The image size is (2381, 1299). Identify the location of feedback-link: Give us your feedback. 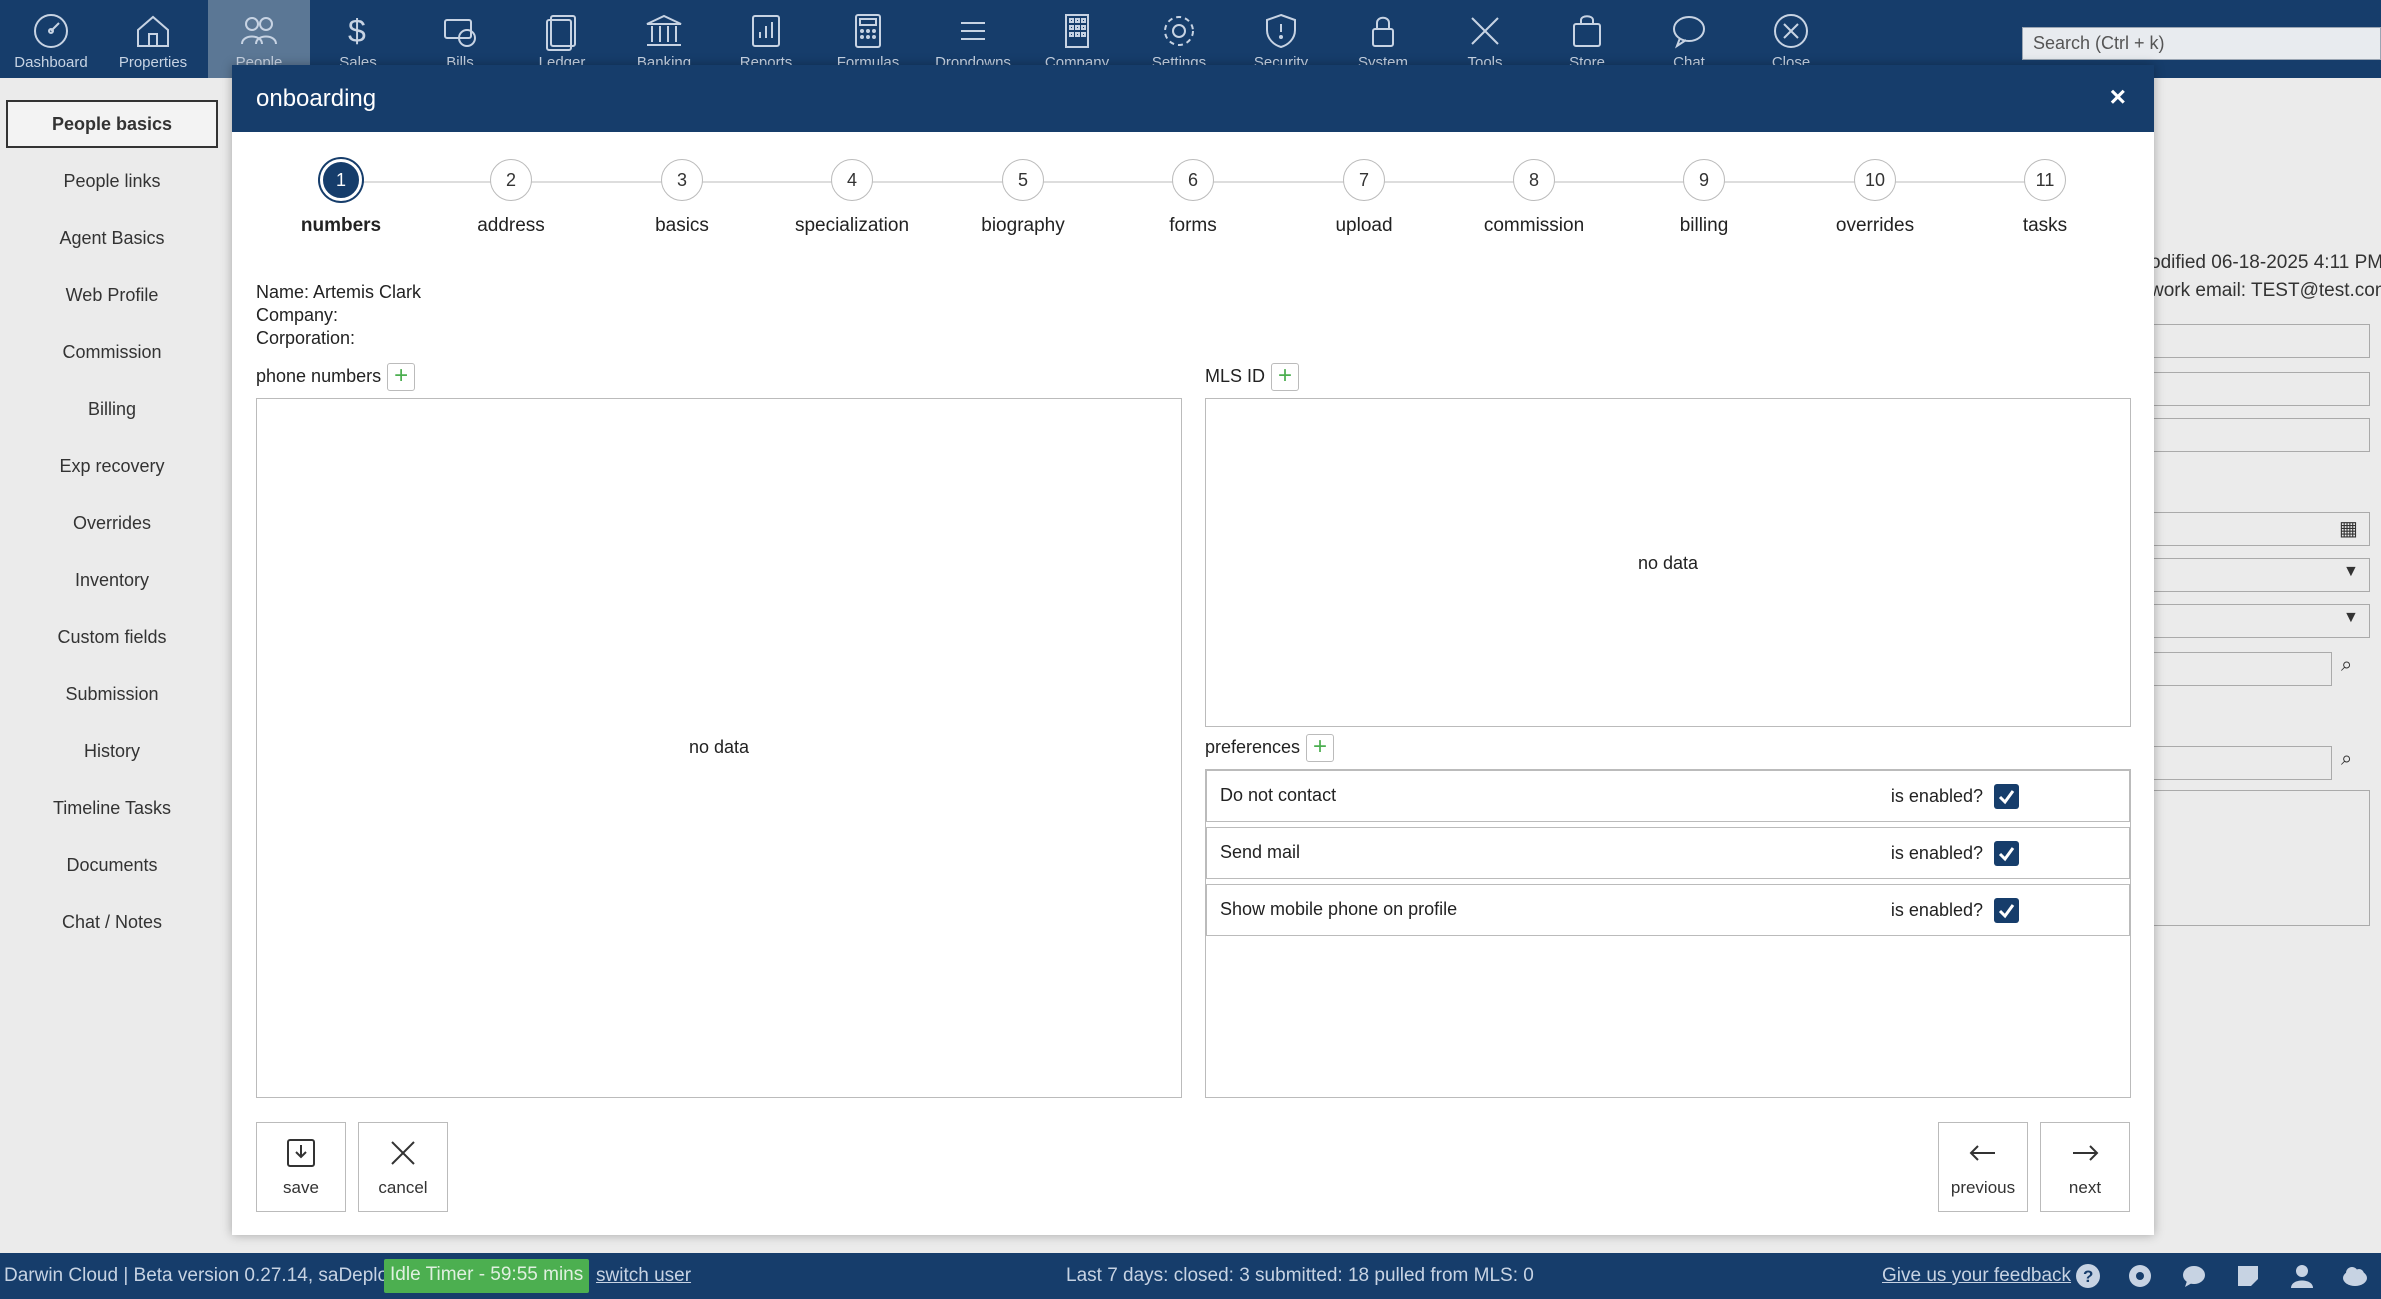
(1976, 1276).